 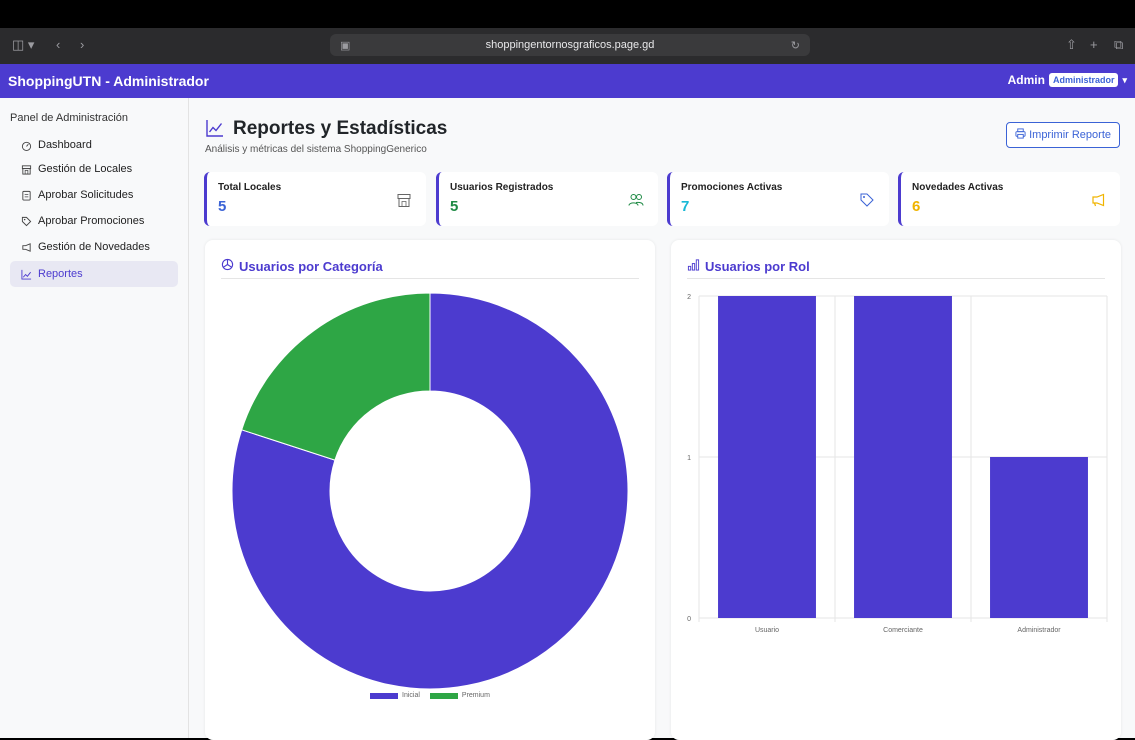 What do you see at coordinates (311, 266) in the screenshot?
I see `panel-title-text: Usuarios por Categoría` at bounding box center [311, 266].